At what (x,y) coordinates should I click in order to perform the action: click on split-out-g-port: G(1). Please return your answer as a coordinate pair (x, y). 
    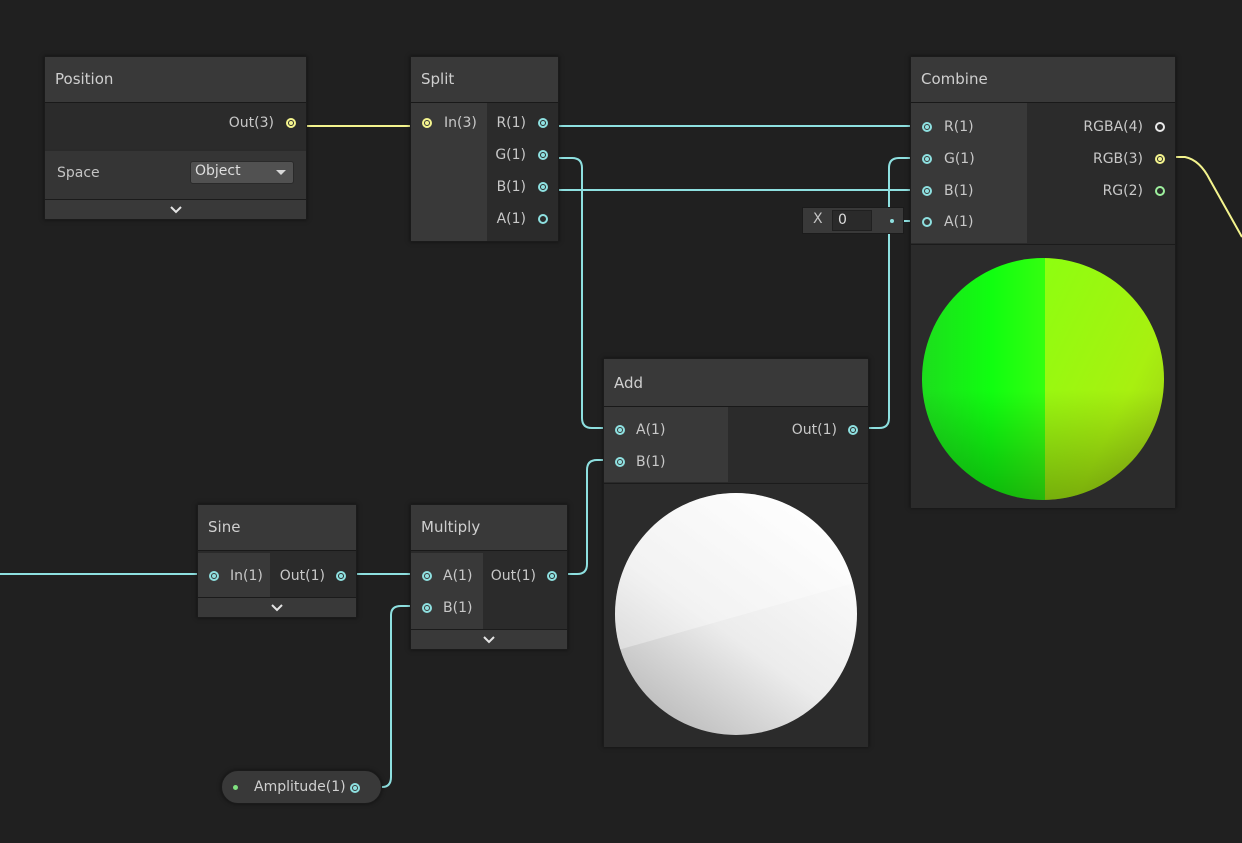
    Looking at the image, I should click on (523, 155).